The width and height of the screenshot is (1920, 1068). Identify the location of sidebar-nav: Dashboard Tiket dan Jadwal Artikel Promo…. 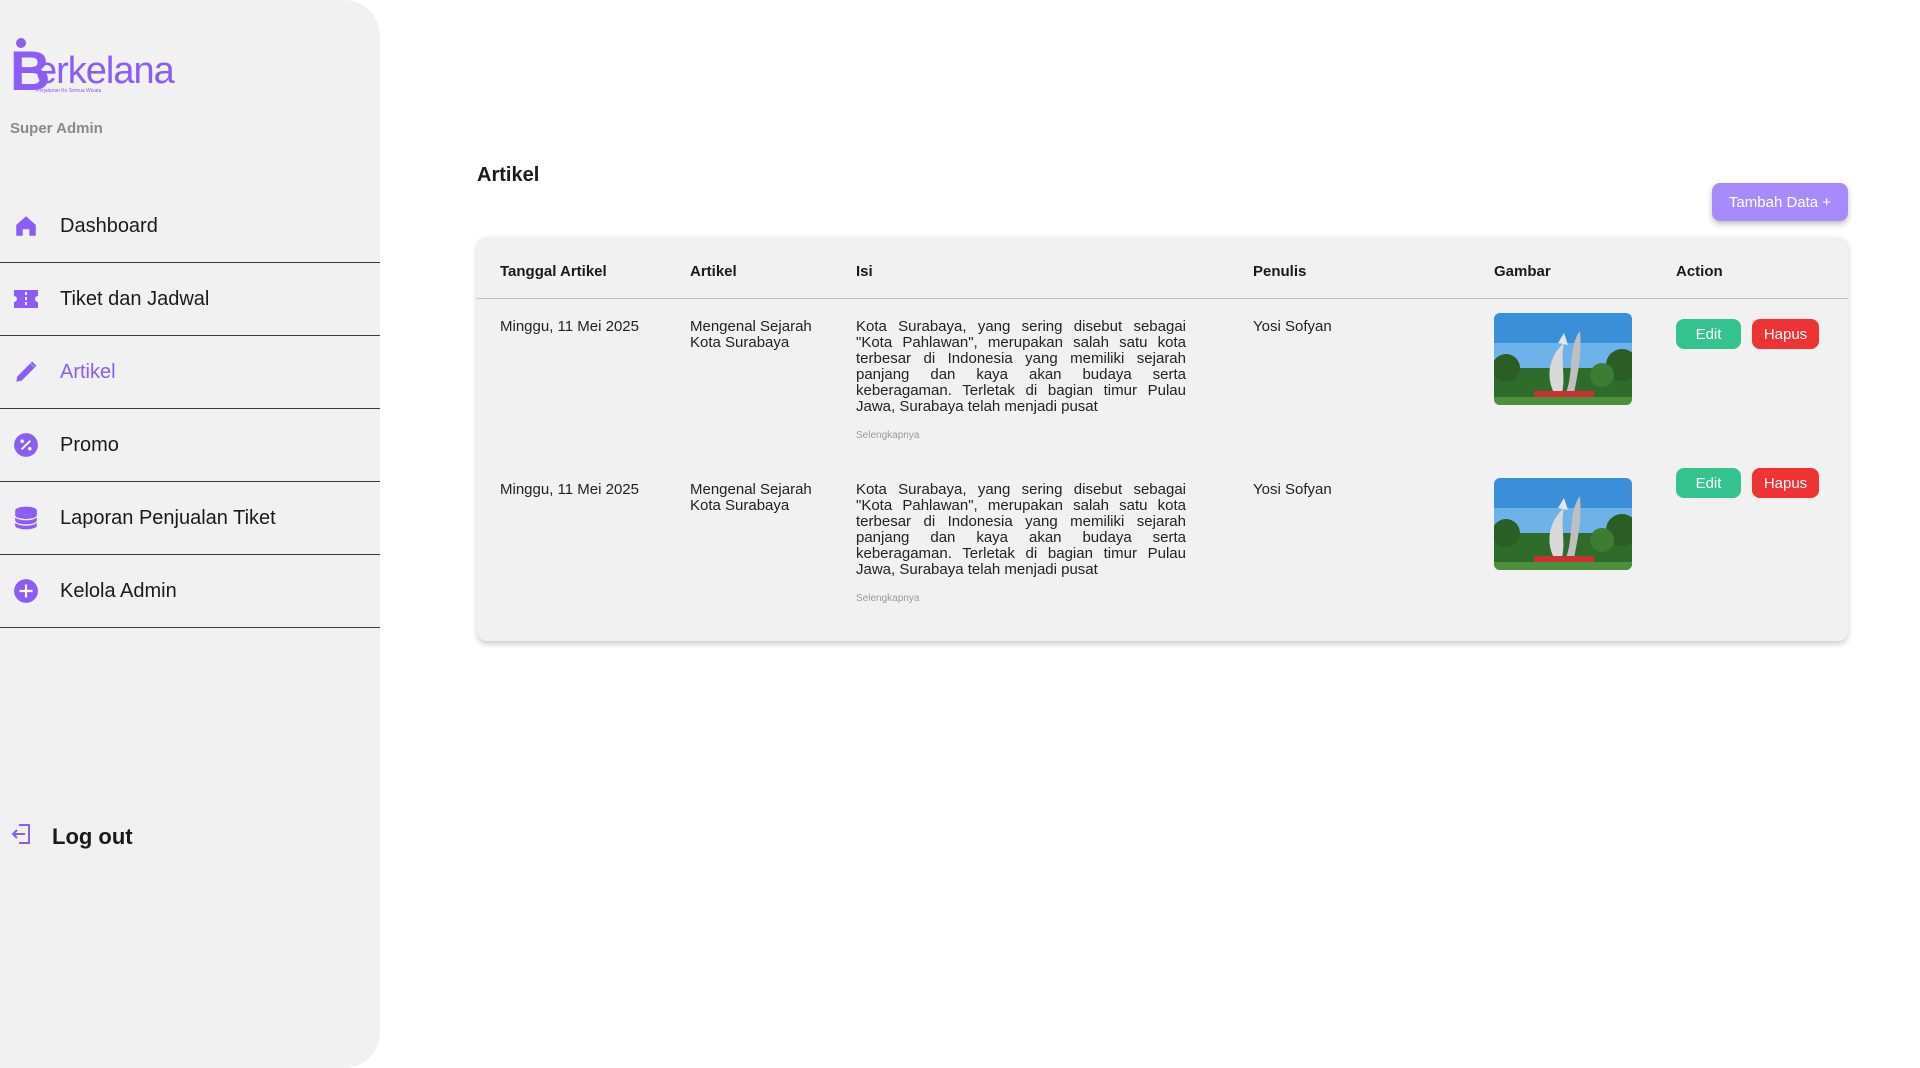
(190, 409).